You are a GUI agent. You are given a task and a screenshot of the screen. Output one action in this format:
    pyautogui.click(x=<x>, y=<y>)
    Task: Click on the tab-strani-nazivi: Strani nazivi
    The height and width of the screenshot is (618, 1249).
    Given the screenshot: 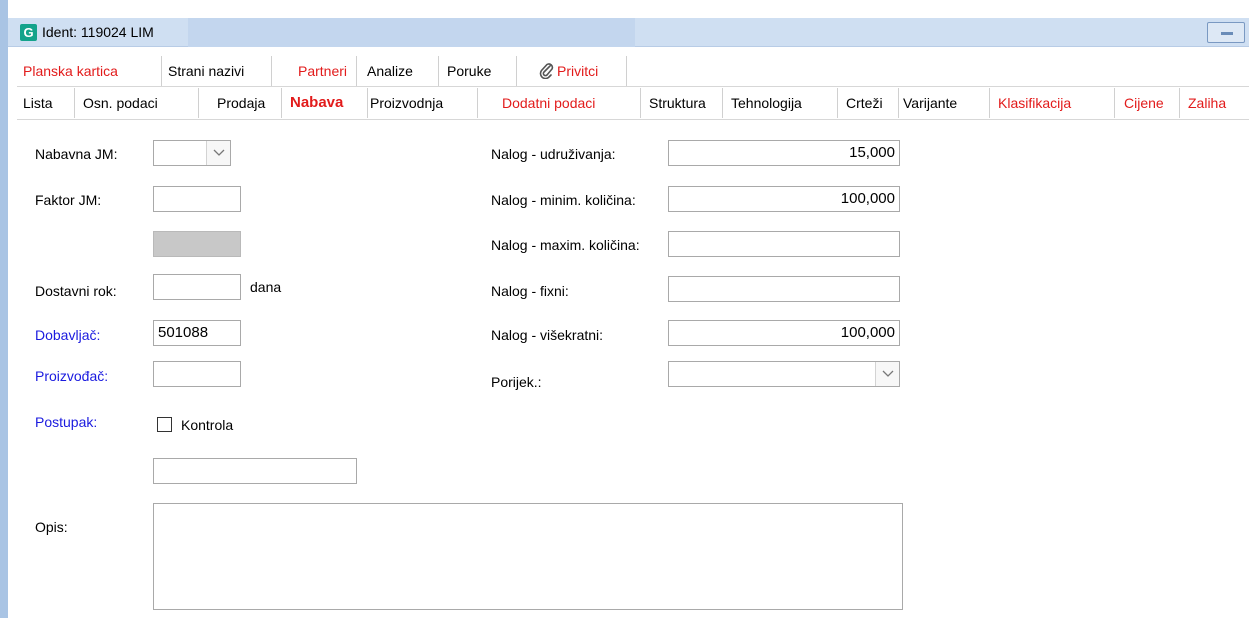 What is the action you would take?
    pyautogui.click(x=217, y=71)
    